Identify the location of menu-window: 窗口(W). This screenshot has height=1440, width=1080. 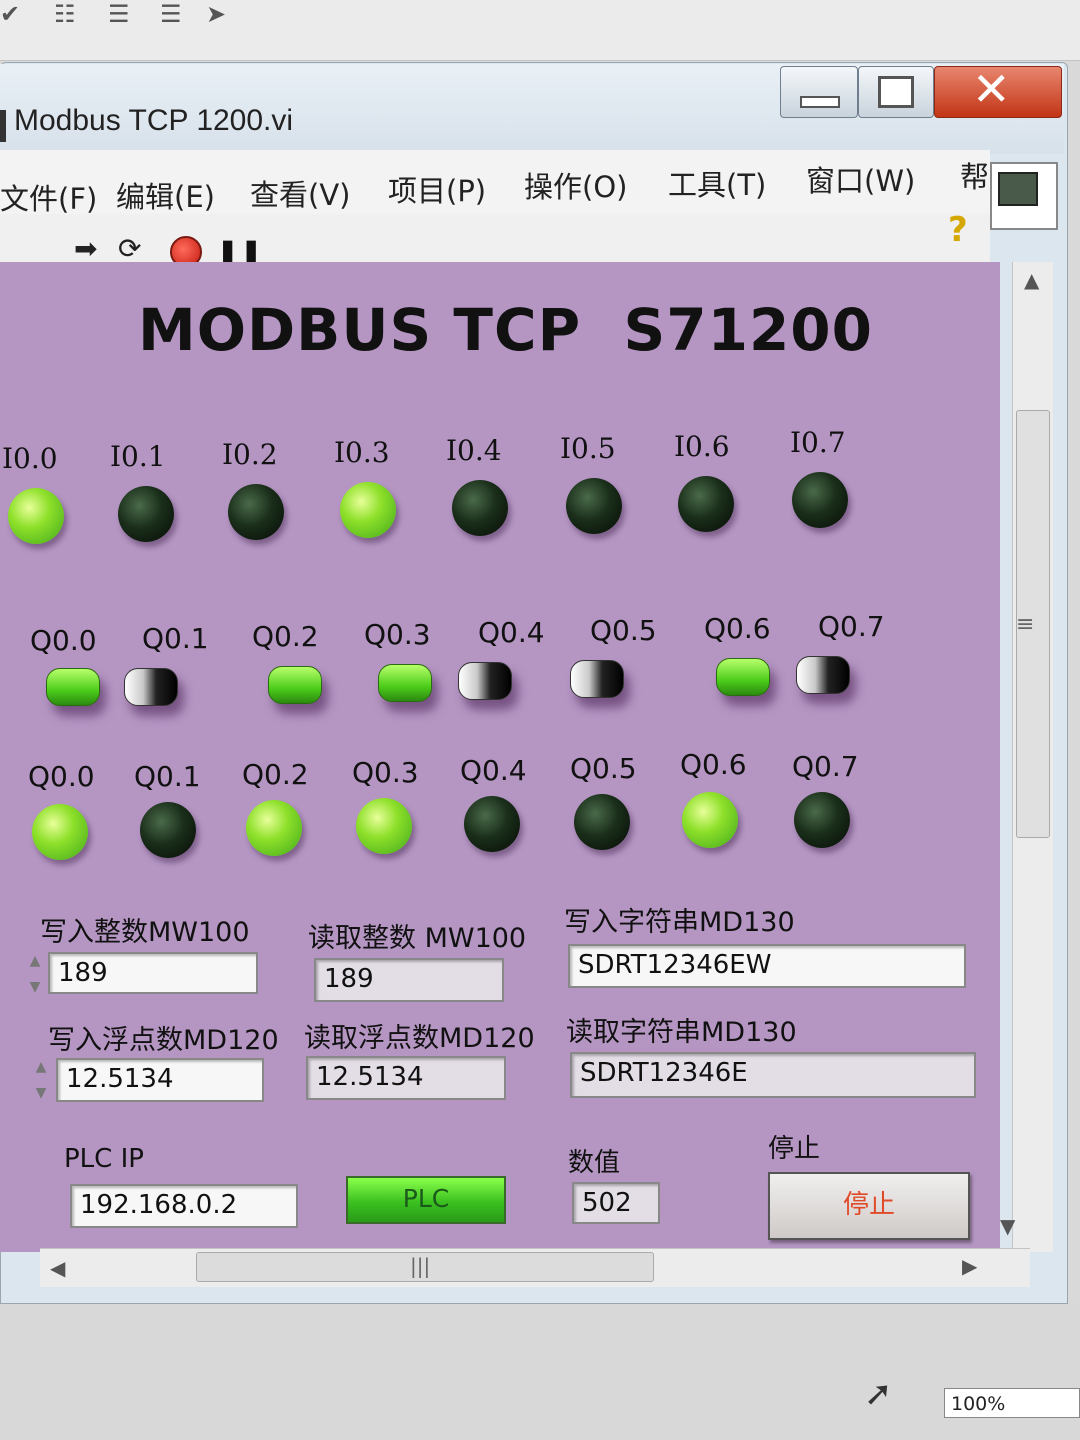
(860, 179).